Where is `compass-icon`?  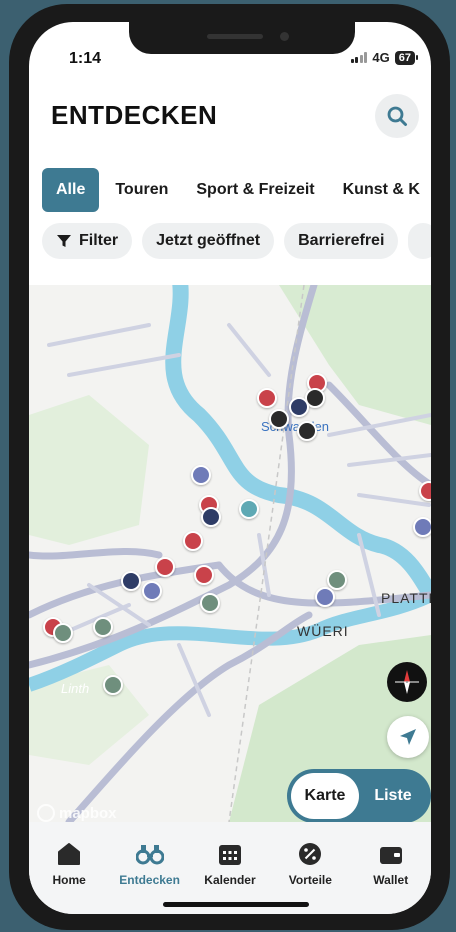 compass-icon is located at coordinates (407, 682).